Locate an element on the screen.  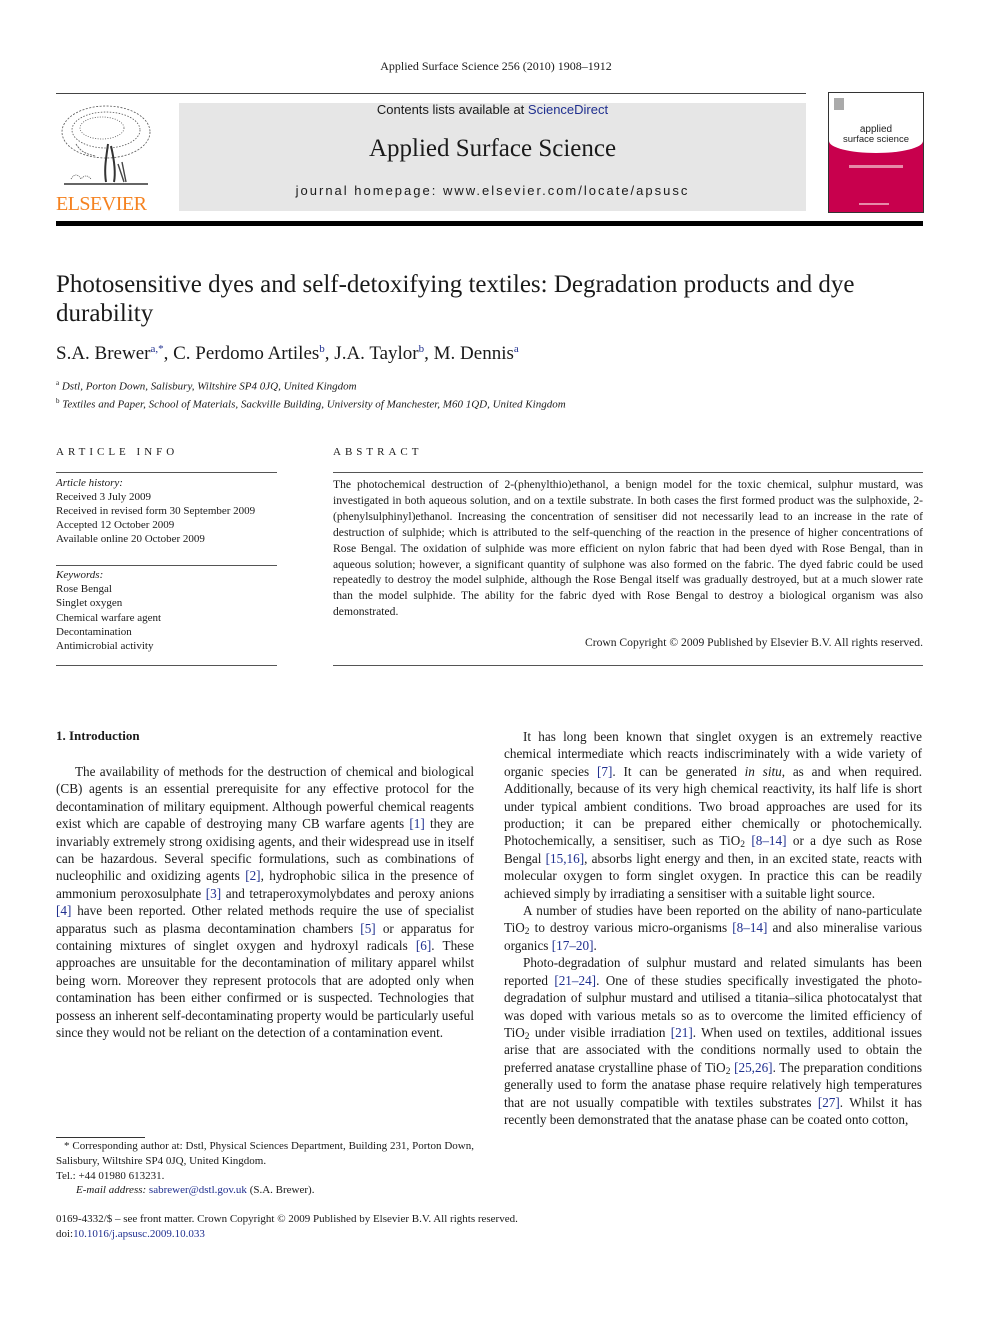
cover-subtitle-lines is located at coordinates (876, 166).